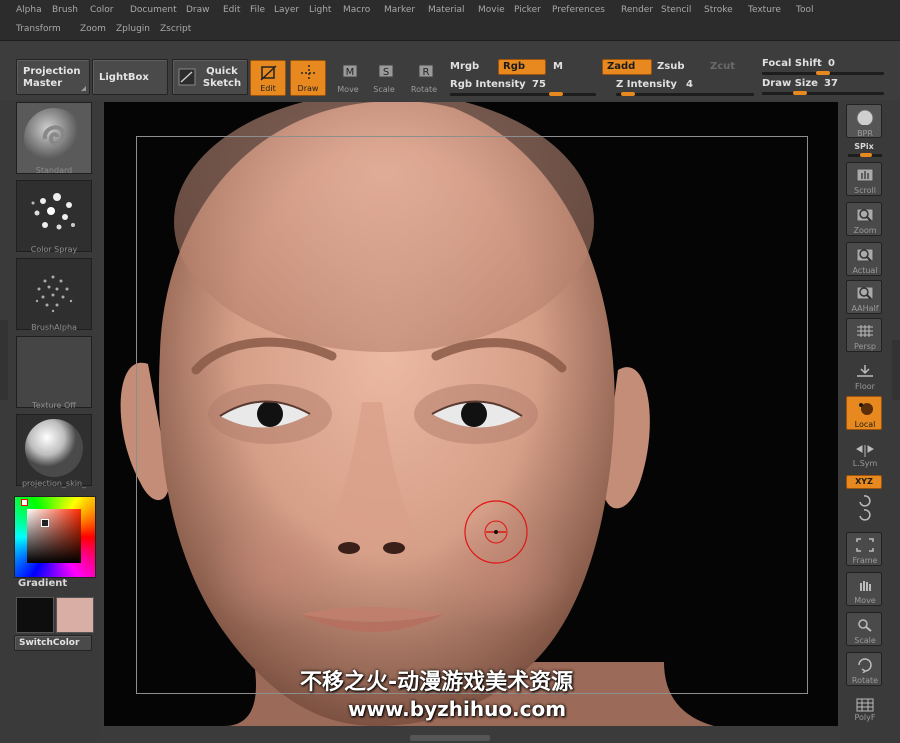 This screenshot has width=900, height=743. Describe the element at coordinates (865, 175) in the screenshot. I see `hand-icon` at that location.